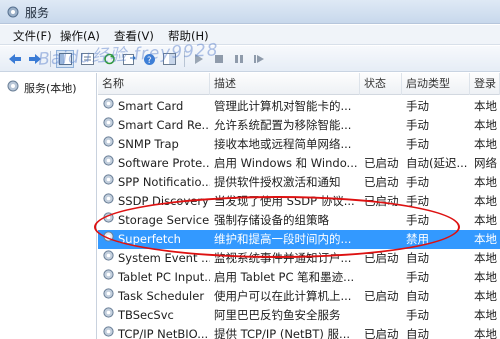 The height and width of the screenshot is (339, 500). I want to click on show-console-tree-icon, so click(65, 59).